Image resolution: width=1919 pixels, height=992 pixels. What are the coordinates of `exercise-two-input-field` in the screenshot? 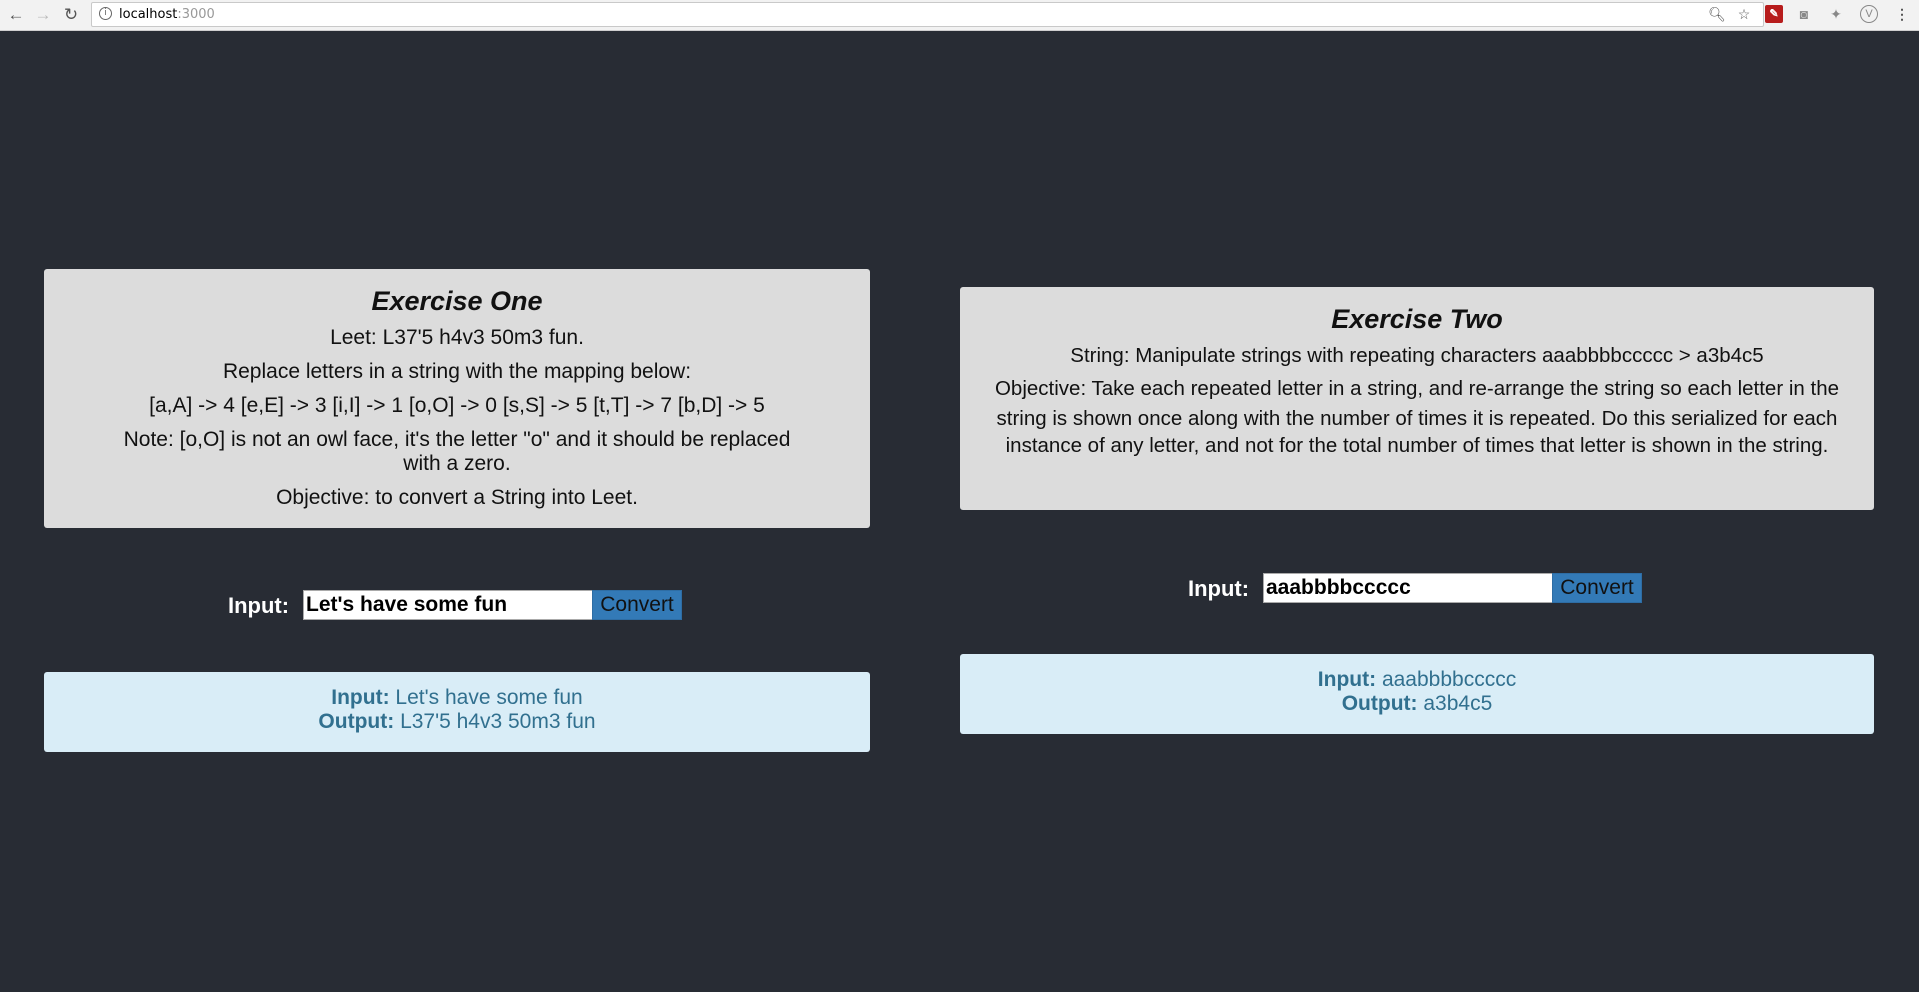 It's located at (1408, 588).